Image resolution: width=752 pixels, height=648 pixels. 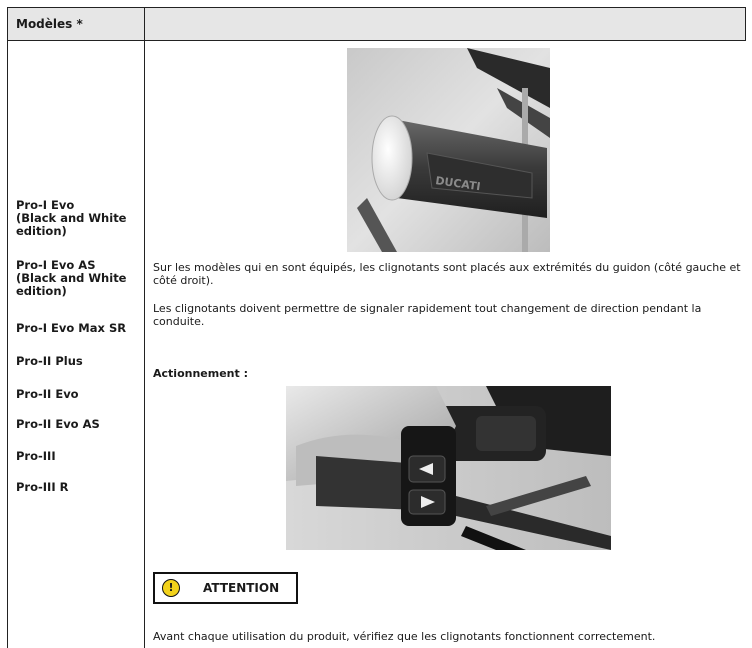 What do you see at coordinates (377, 40) in the screenshot?
I see `header-divider` at bounding box center [377, 40].